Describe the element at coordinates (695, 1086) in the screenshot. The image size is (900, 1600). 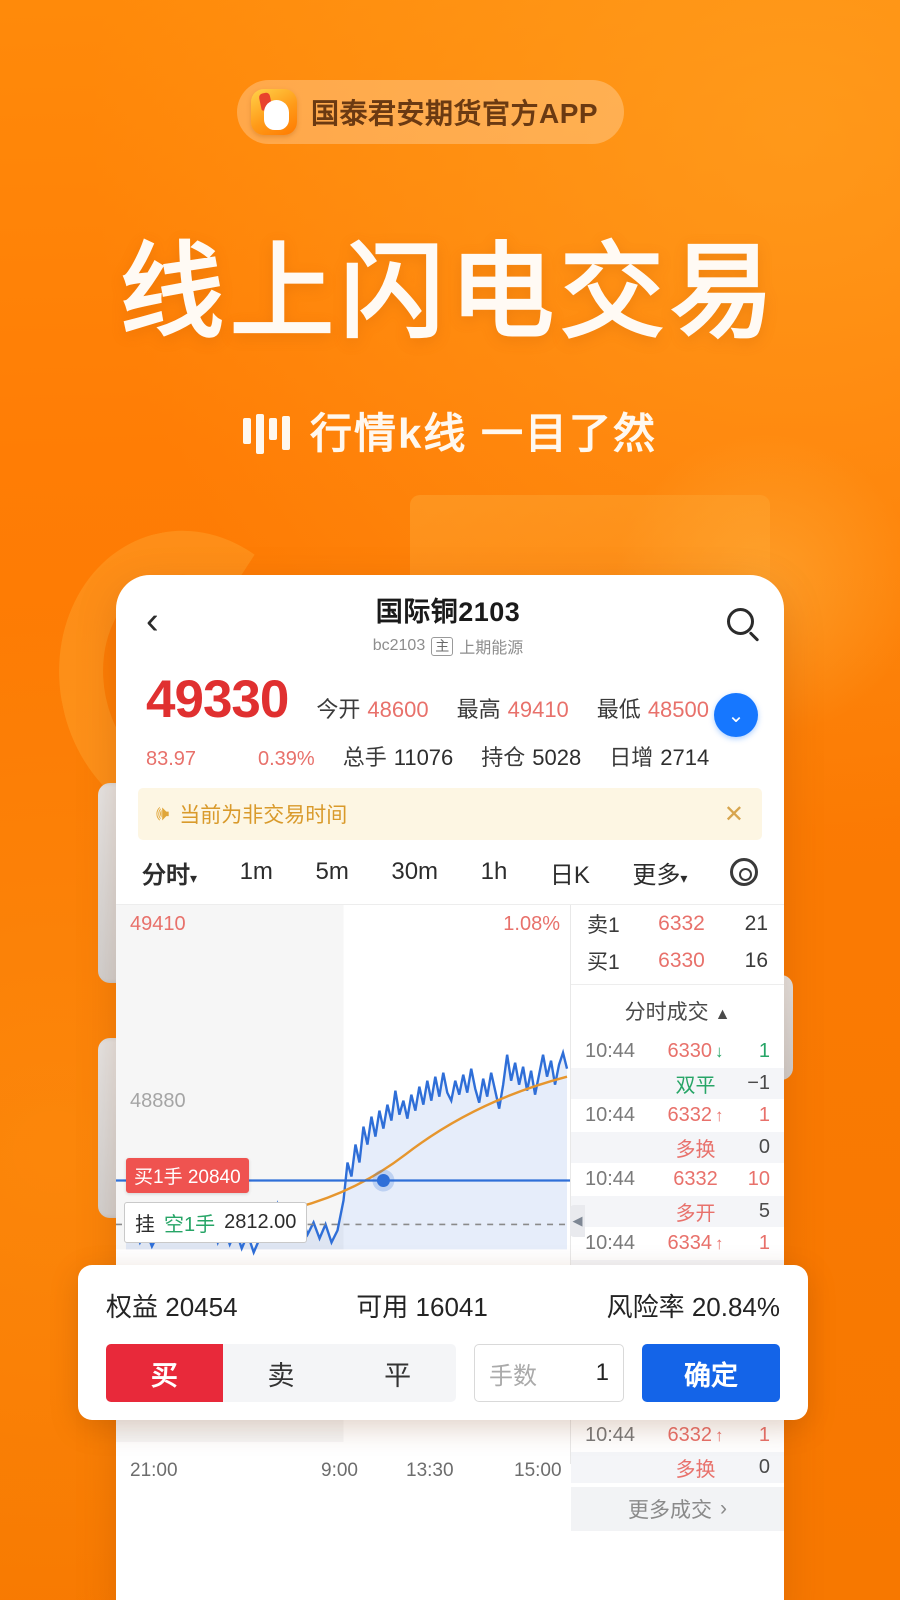
I see `trade-type: 双平` at that location.